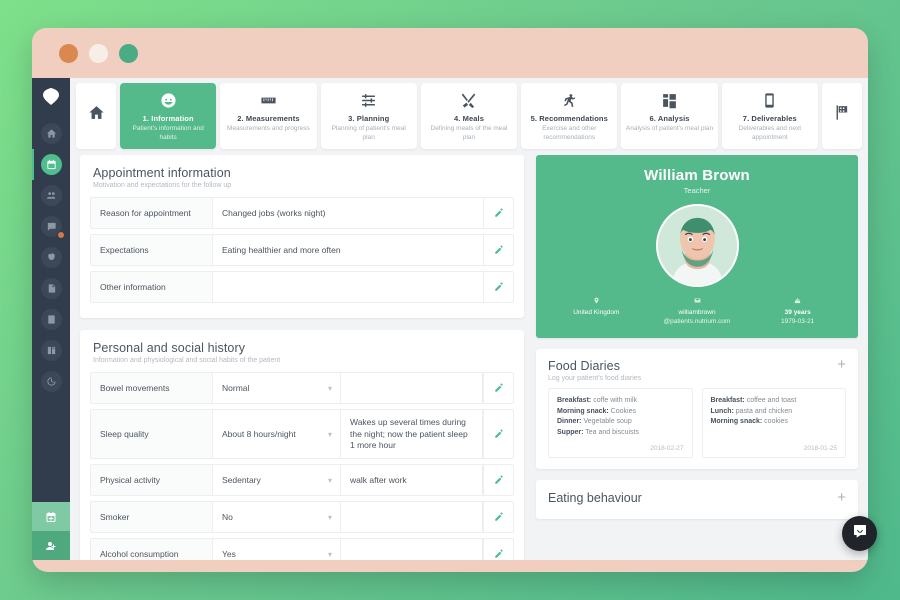 This screenshot has height=600, width=900. I want to click on sidebar-item-calendar, so click(47, 164).